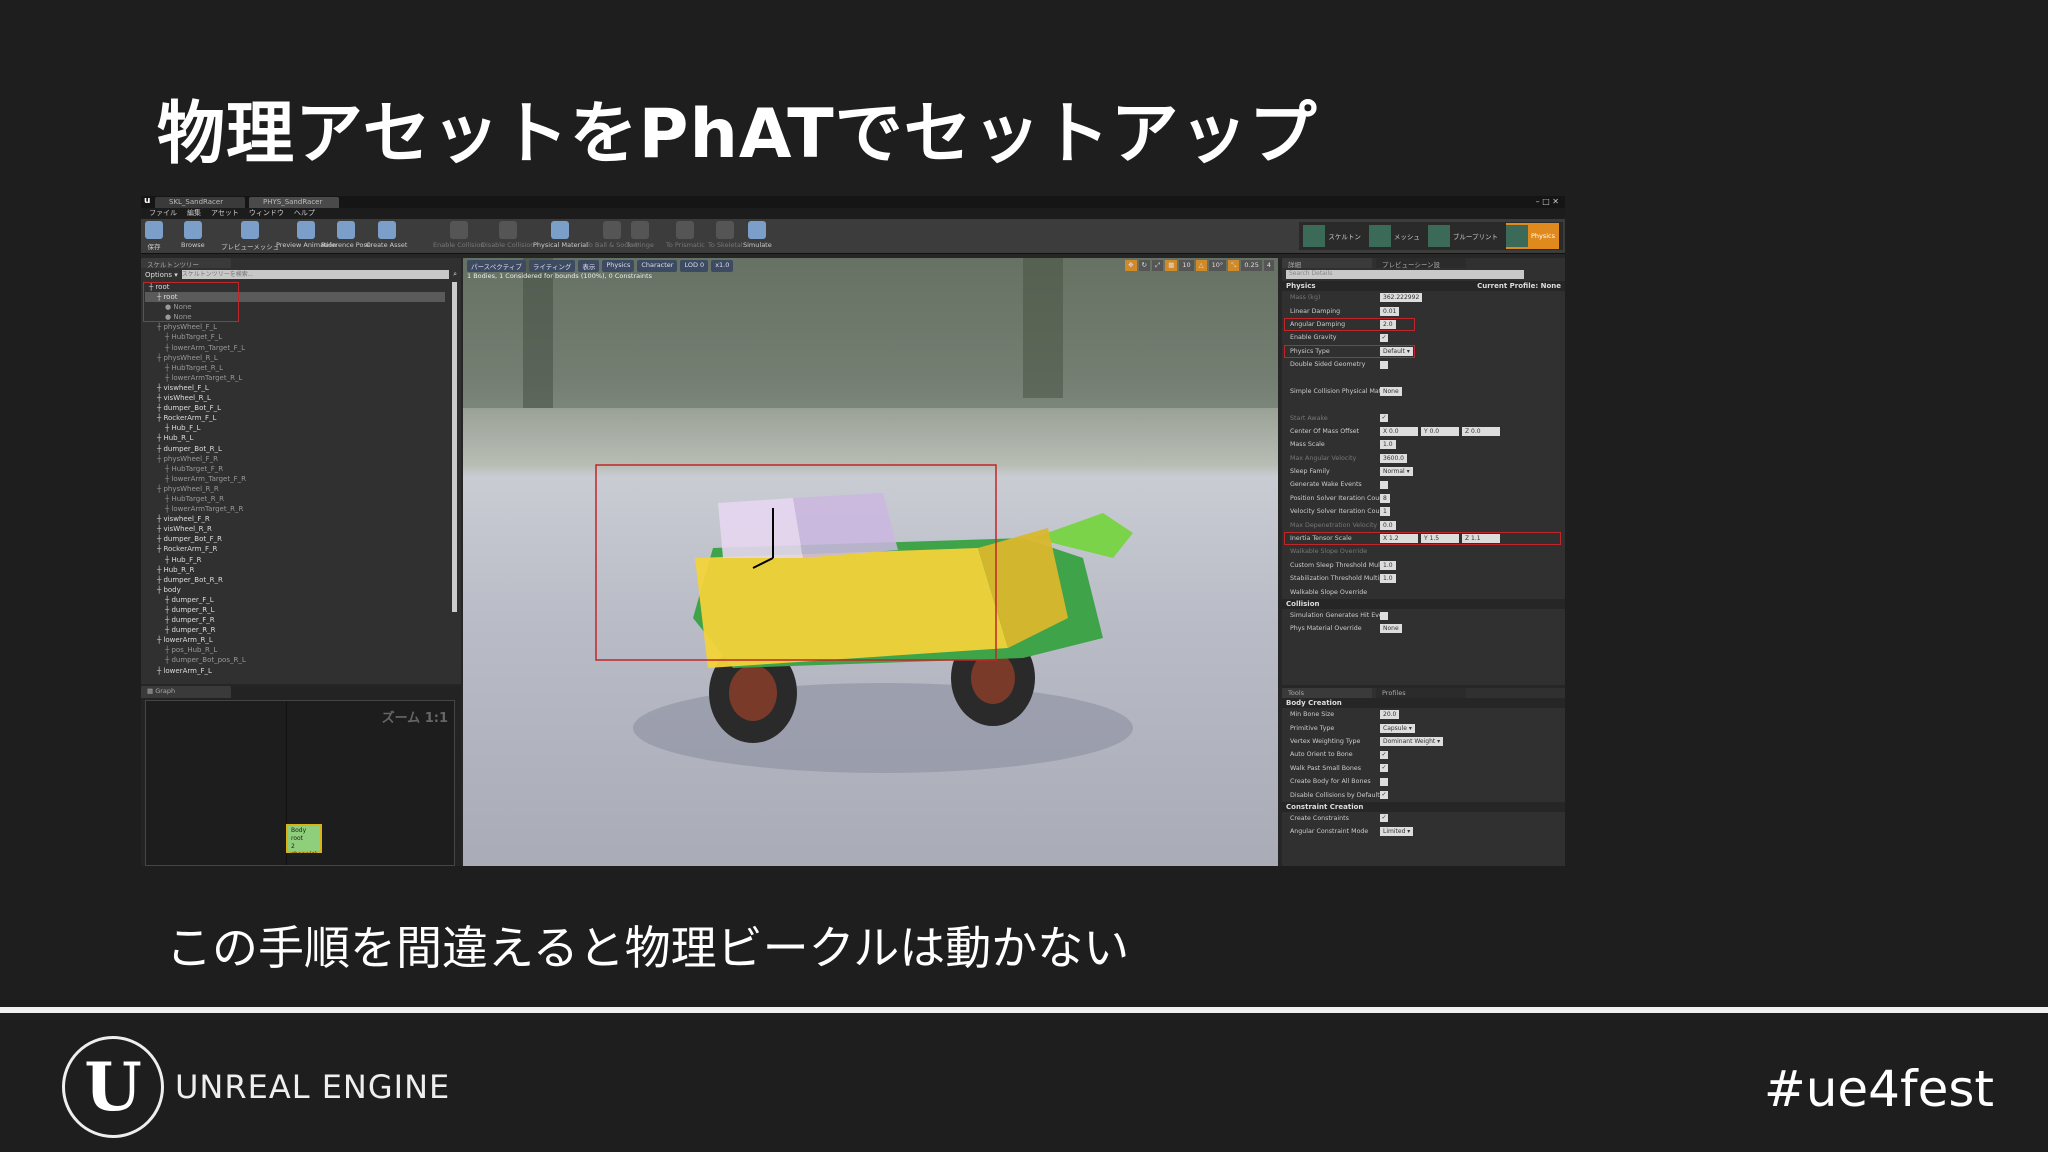  What do you see at coordinates (1390, 715) in the screenshot?
I see `property-value: 20.0` at bounding box center [1390, 715].